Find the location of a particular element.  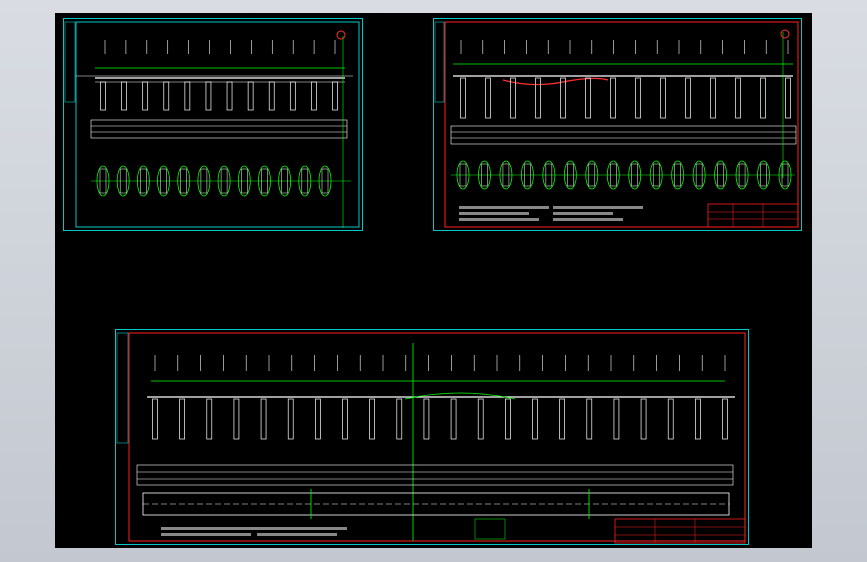

highlight-span is located at coordinates (555, 81).